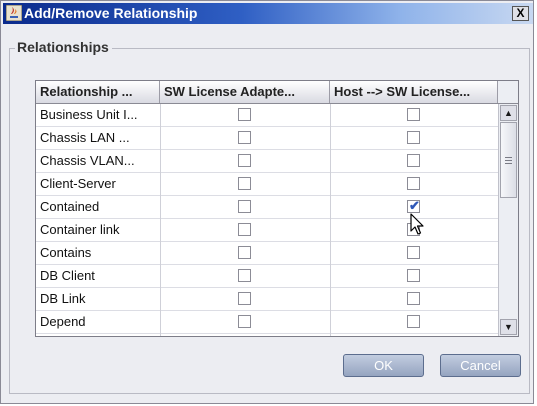 The image size is (537, 406). I want to click on header-corner, so click(508, 92).